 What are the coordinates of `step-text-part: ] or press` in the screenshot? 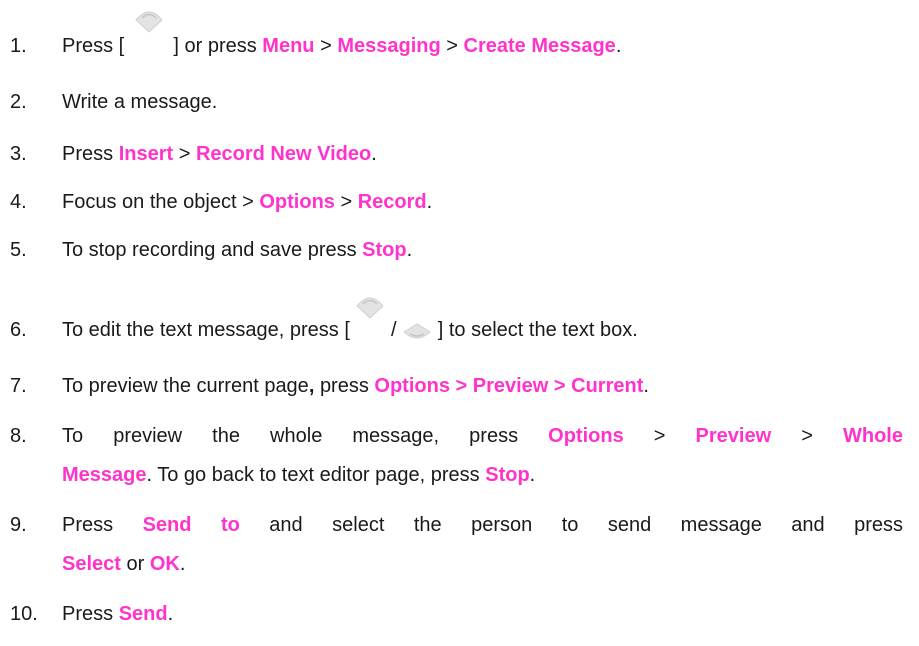 It's located at (215, 46).